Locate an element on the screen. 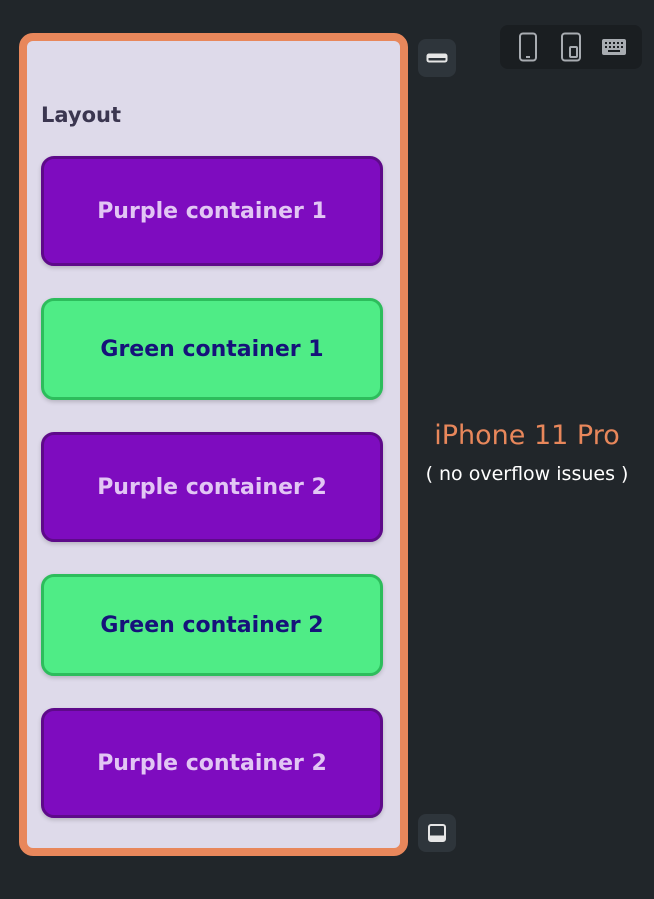  status-bar-icon is located at coordinates (437, 58).